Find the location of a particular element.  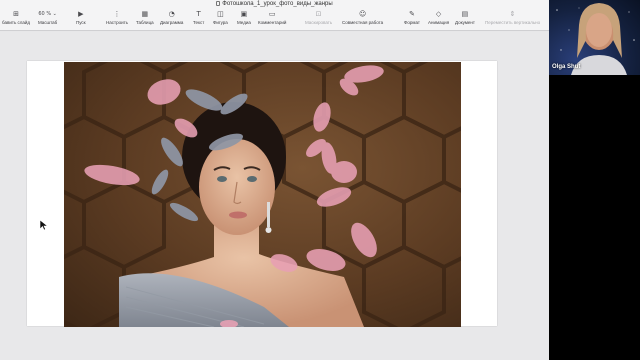

shape-icon: ◫ is located at coordinates (220, 14).